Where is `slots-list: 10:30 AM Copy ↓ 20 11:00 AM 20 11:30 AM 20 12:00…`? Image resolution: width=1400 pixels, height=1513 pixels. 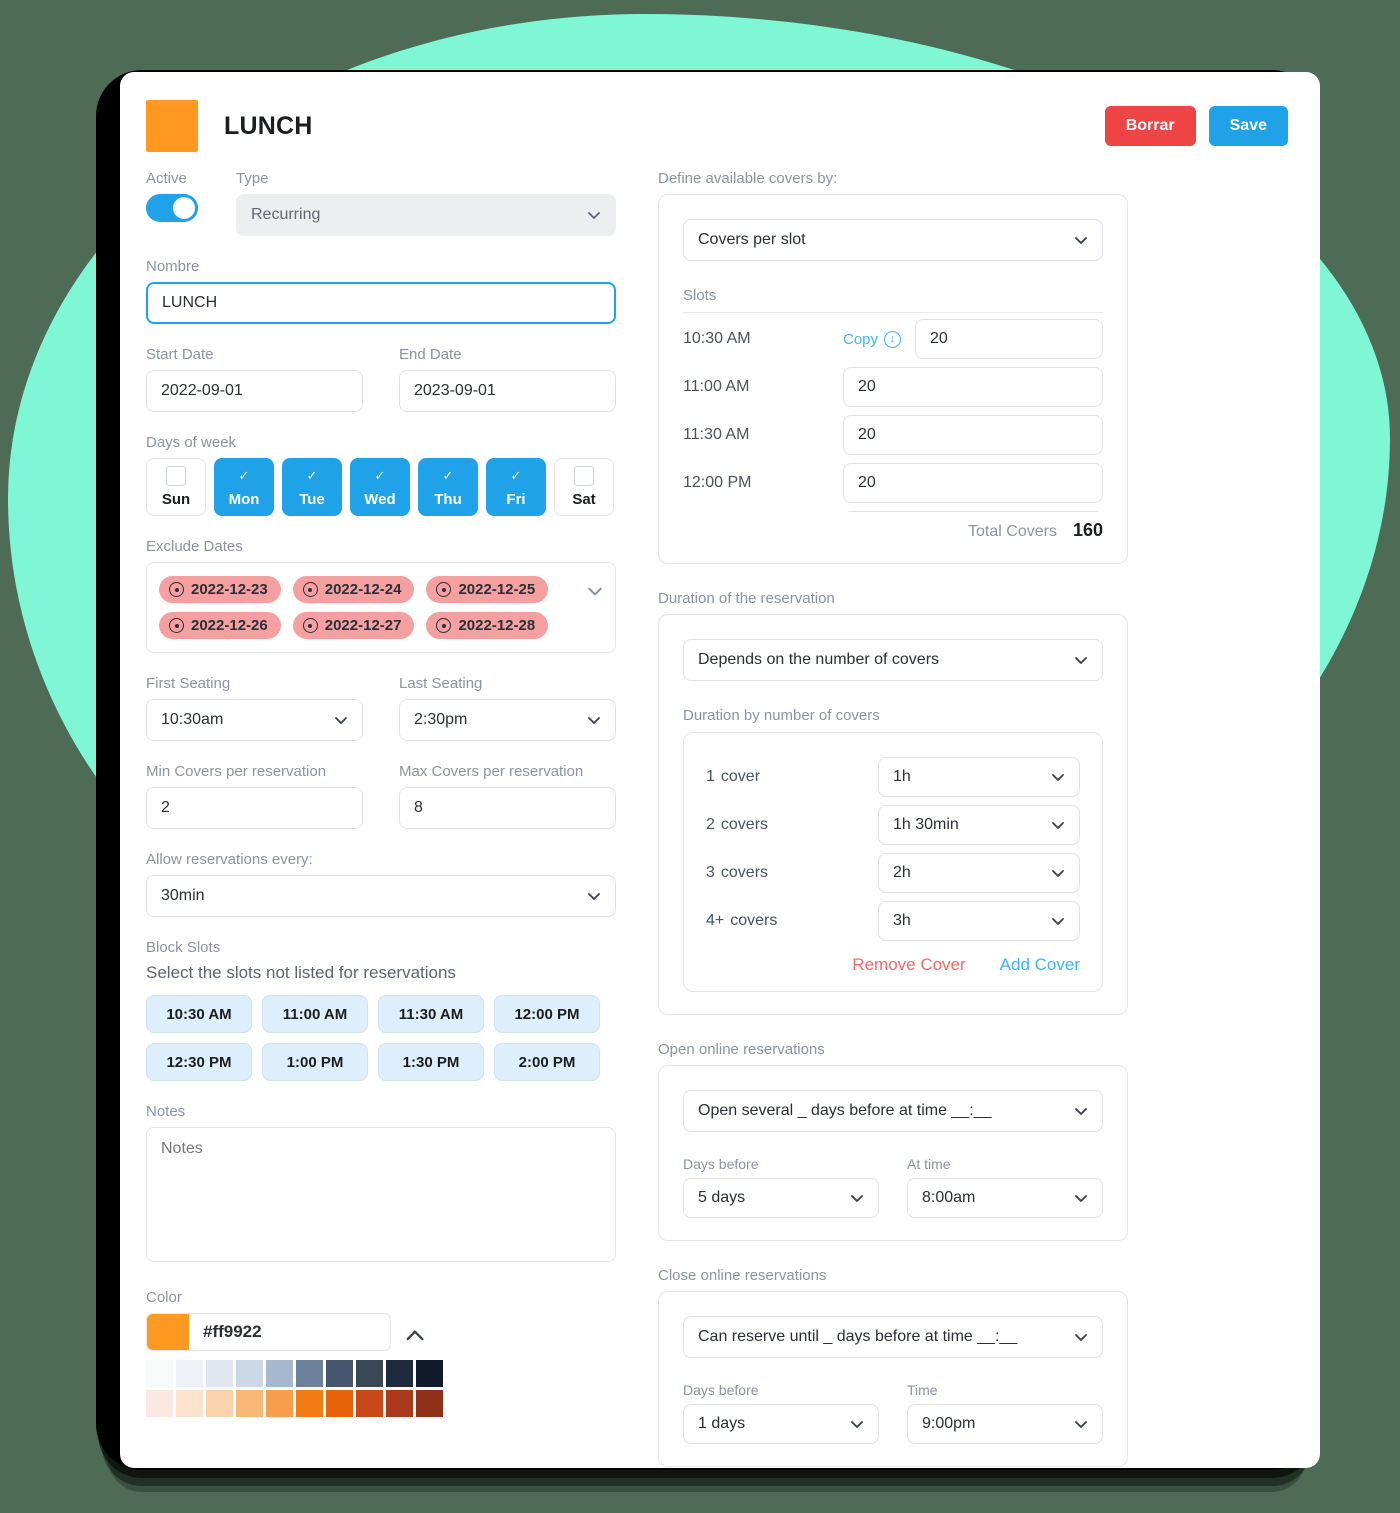 slots-list: 10:30 AM Copy ↓ 20 11:00 AM 20 11:30 AM 20 12:00… is located at coordinates (893, 412).